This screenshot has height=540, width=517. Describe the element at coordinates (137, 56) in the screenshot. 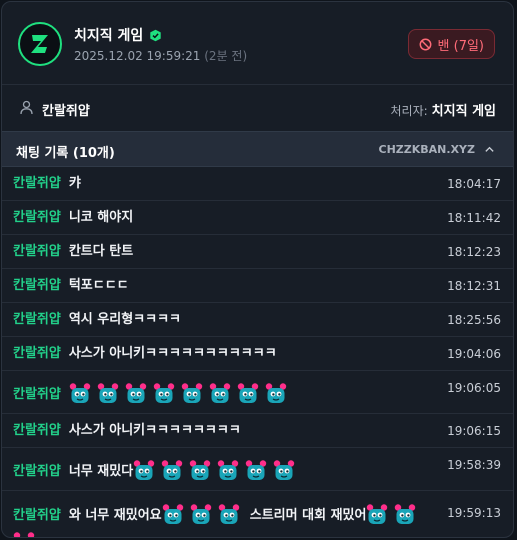

I see `ban-datetime: 2025.12.02 19:59:21` at that location.